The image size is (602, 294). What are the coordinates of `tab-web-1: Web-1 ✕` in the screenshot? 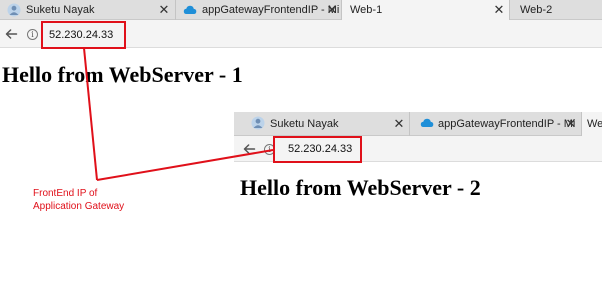 It's located at (426, 10).